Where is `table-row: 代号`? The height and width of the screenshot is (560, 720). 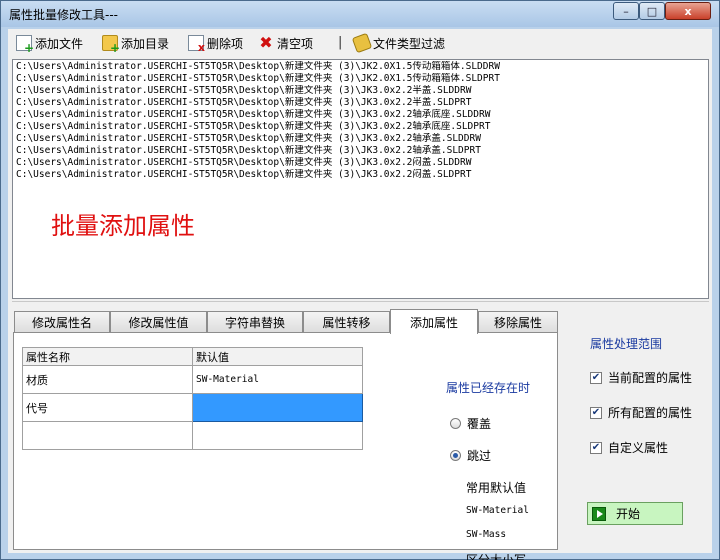
table-row: 代号 is located at coordinates (192, 407).